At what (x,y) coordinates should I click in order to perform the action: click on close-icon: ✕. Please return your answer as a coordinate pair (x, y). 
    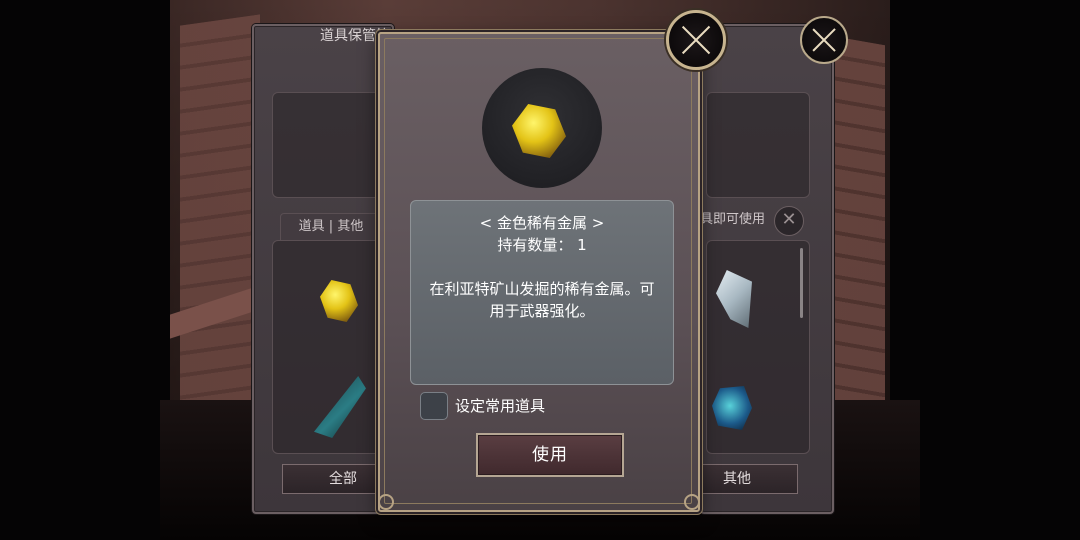
    Looking at the image, I should click on (789, 219).